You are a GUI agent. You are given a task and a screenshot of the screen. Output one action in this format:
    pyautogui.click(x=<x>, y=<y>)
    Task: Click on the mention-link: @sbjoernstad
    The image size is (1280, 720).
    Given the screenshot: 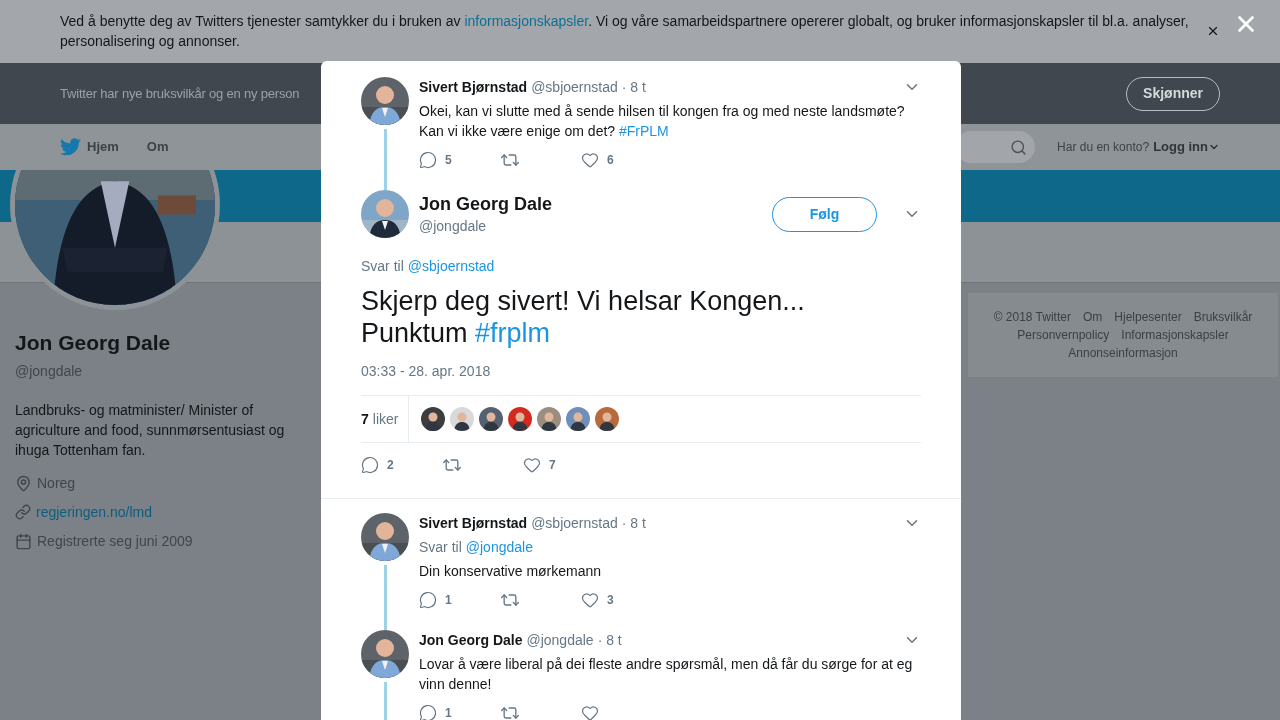 What is the action you would take?
    pyautogui.click(x=451, y=266)
    